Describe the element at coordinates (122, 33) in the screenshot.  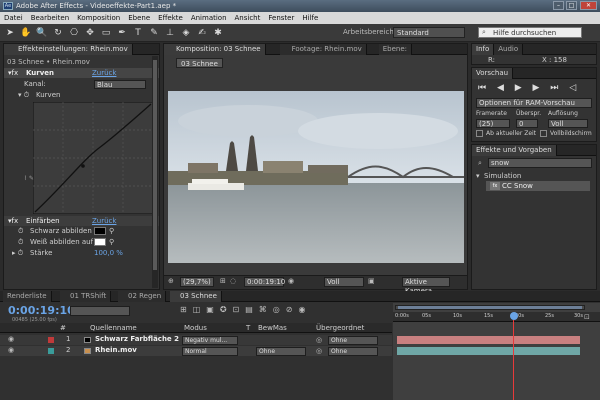
I see `pen-tool-icon: ✒` at that location.